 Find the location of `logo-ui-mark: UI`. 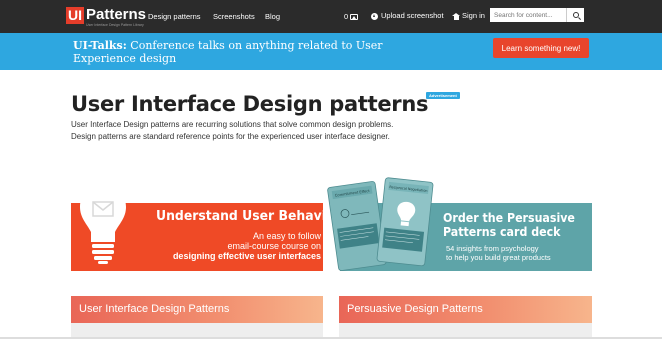

logo-ui-mark: UI is located at coordinates (75, 15).